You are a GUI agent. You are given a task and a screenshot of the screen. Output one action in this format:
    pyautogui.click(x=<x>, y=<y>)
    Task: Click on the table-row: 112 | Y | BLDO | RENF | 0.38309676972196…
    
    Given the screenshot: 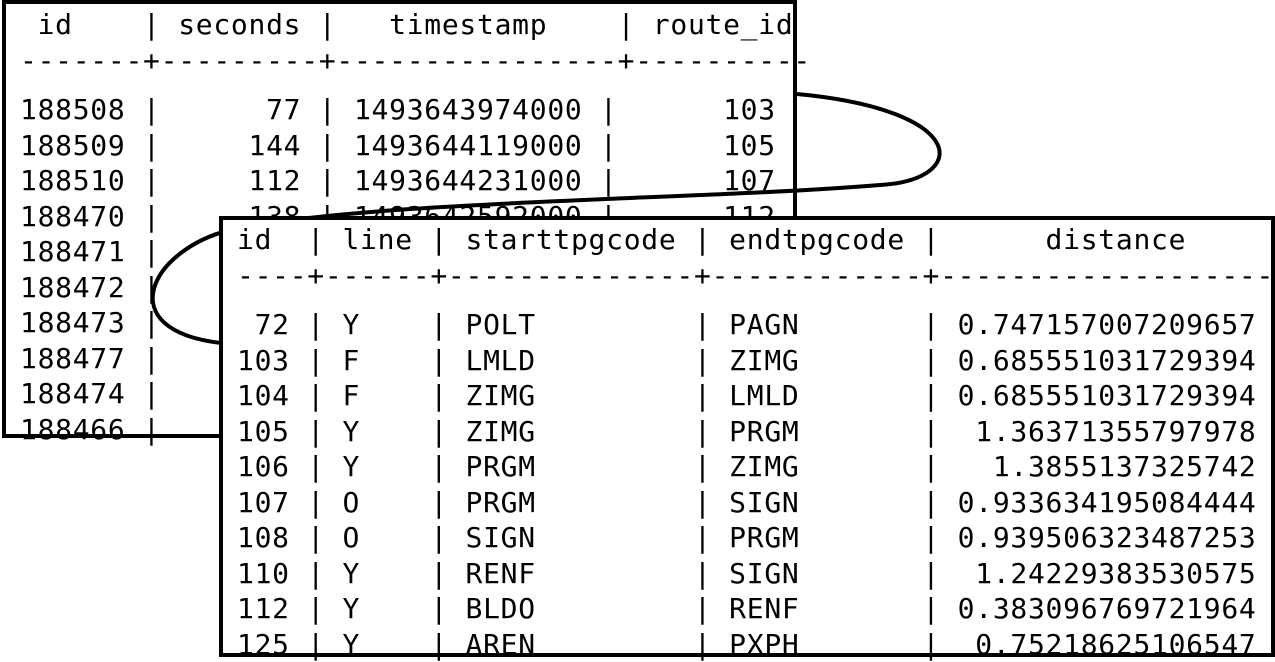 What is the action you would take?
    pyautogui.click(x=754, y=609)
    